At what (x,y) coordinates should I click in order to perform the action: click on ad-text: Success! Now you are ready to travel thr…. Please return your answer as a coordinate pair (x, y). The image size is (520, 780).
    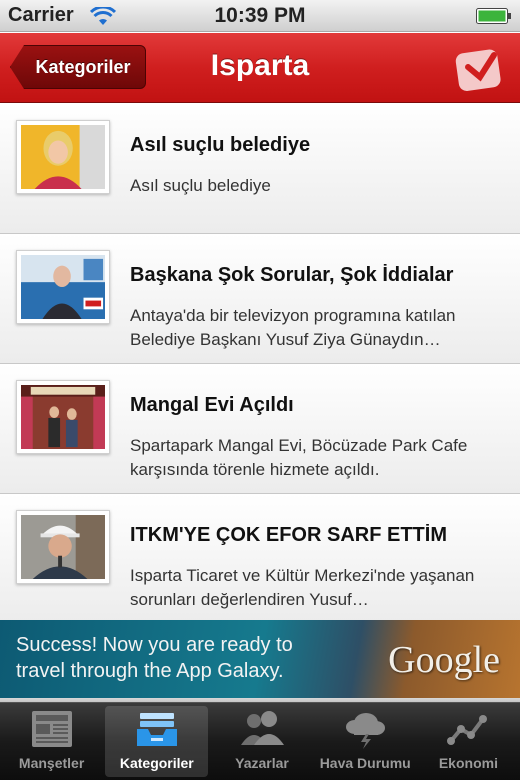
    Looking at the image, I should click on (154, 658).